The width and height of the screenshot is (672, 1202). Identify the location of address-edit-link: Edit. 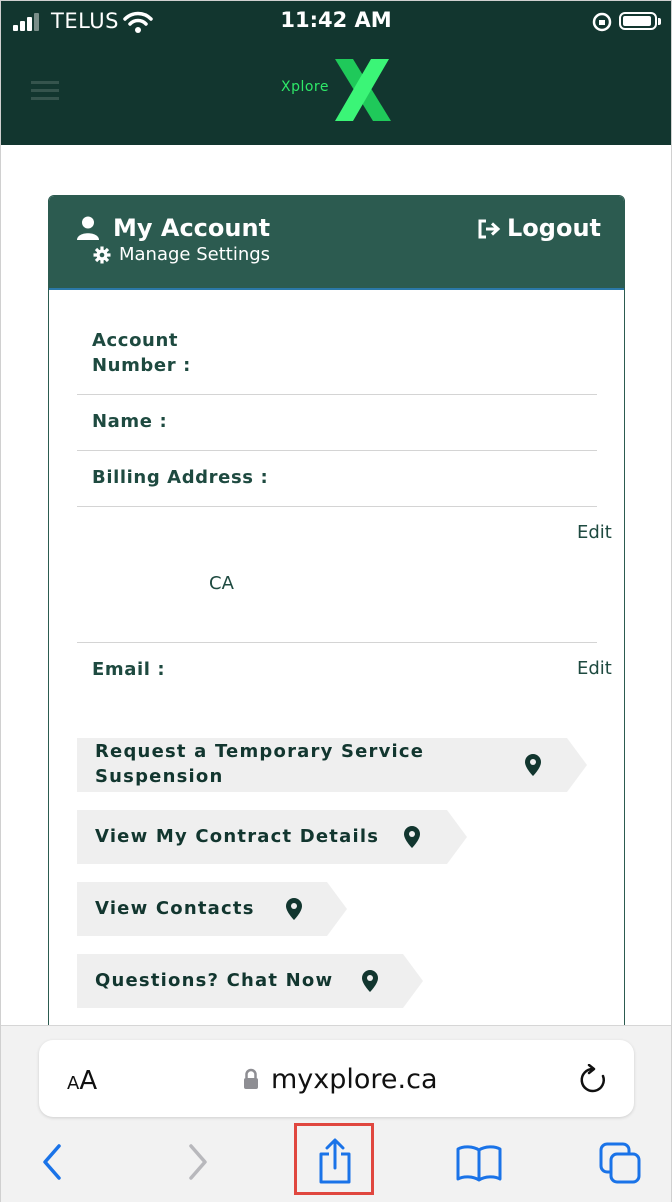
(594, 532).